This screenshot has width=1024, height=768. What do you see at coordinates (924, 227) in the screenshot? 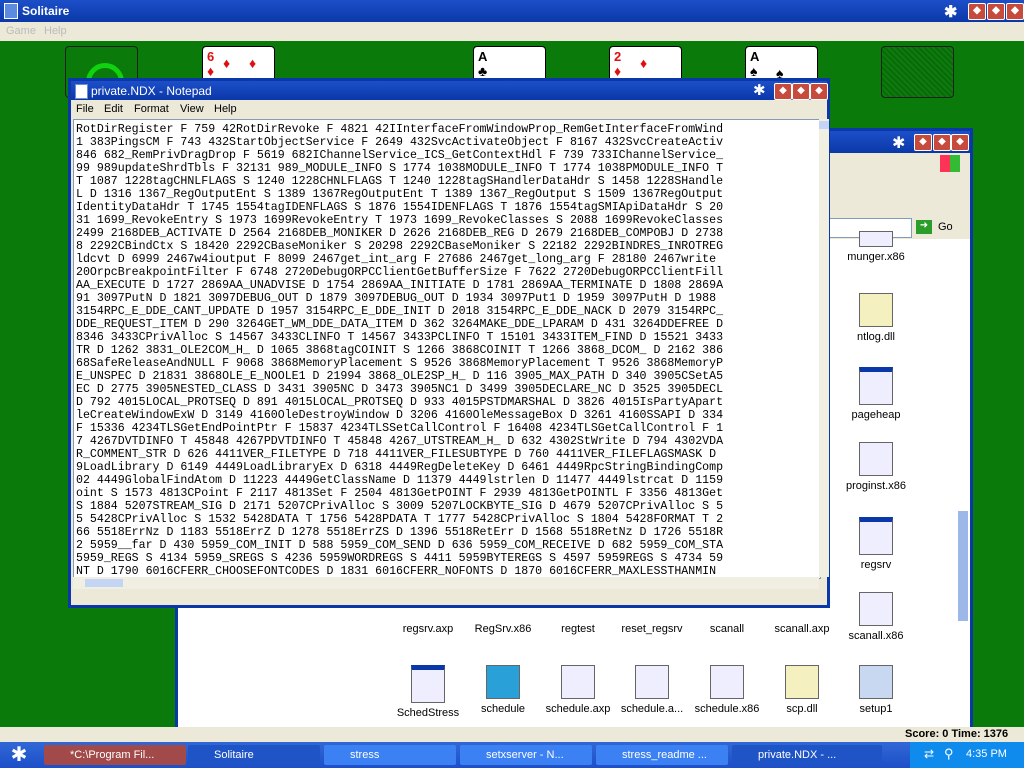
I see `go-arrow-icon: ➜` at bounding box center [924, 227].